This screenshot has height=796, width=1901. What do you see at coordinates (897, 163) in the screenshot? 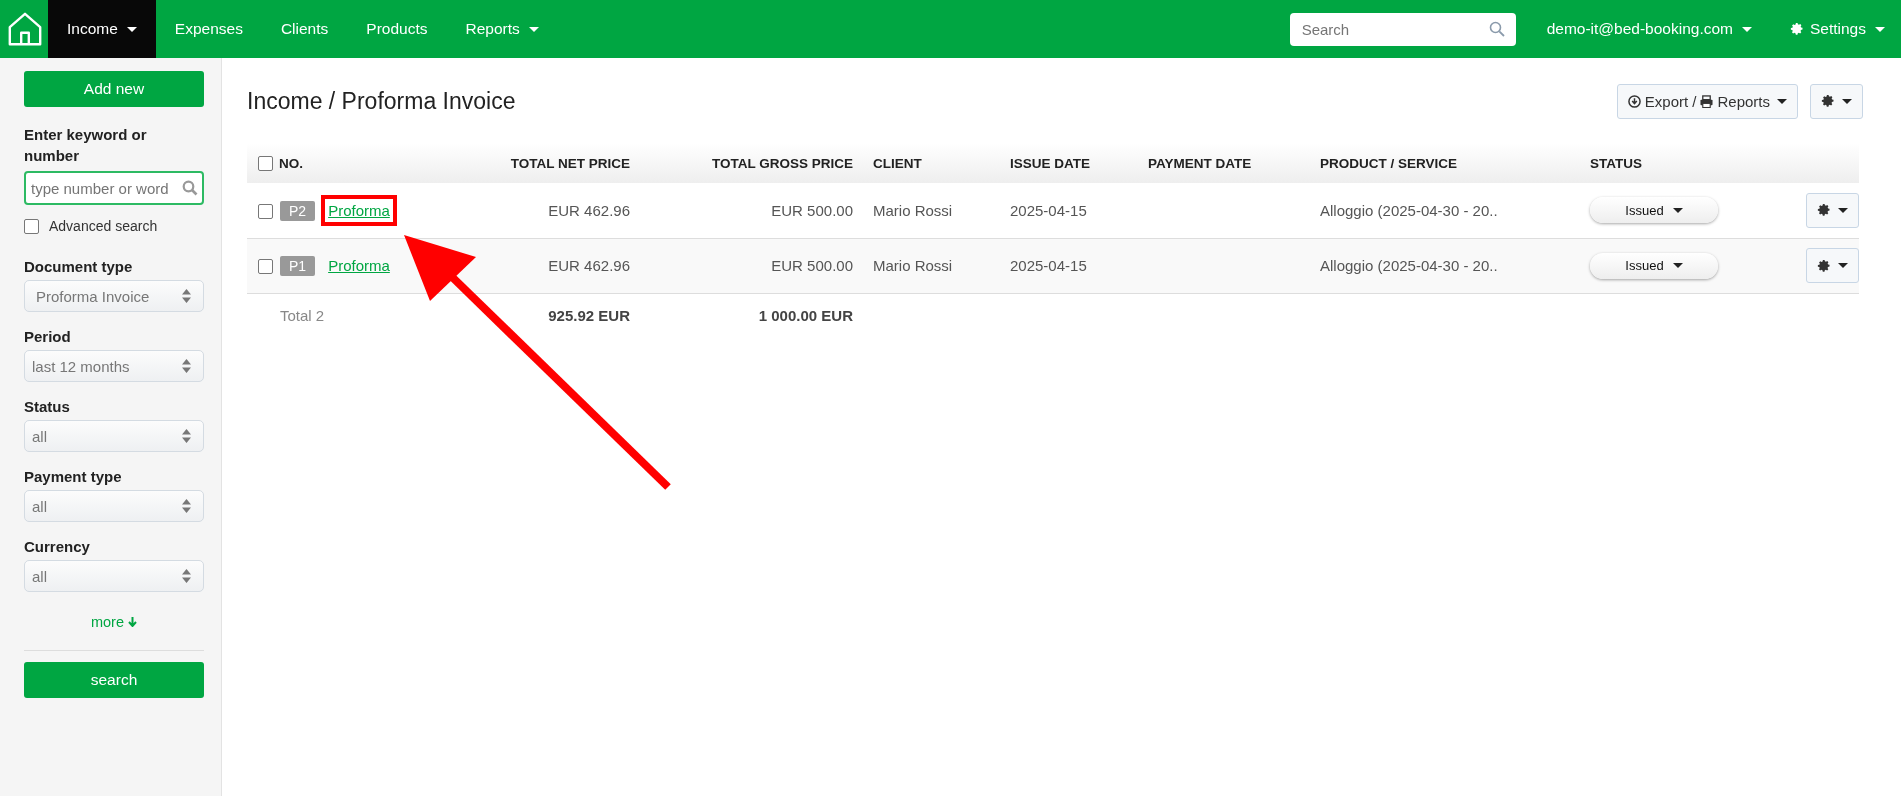
I see `column-header: CLIENT` at bounding box center [897, 163].